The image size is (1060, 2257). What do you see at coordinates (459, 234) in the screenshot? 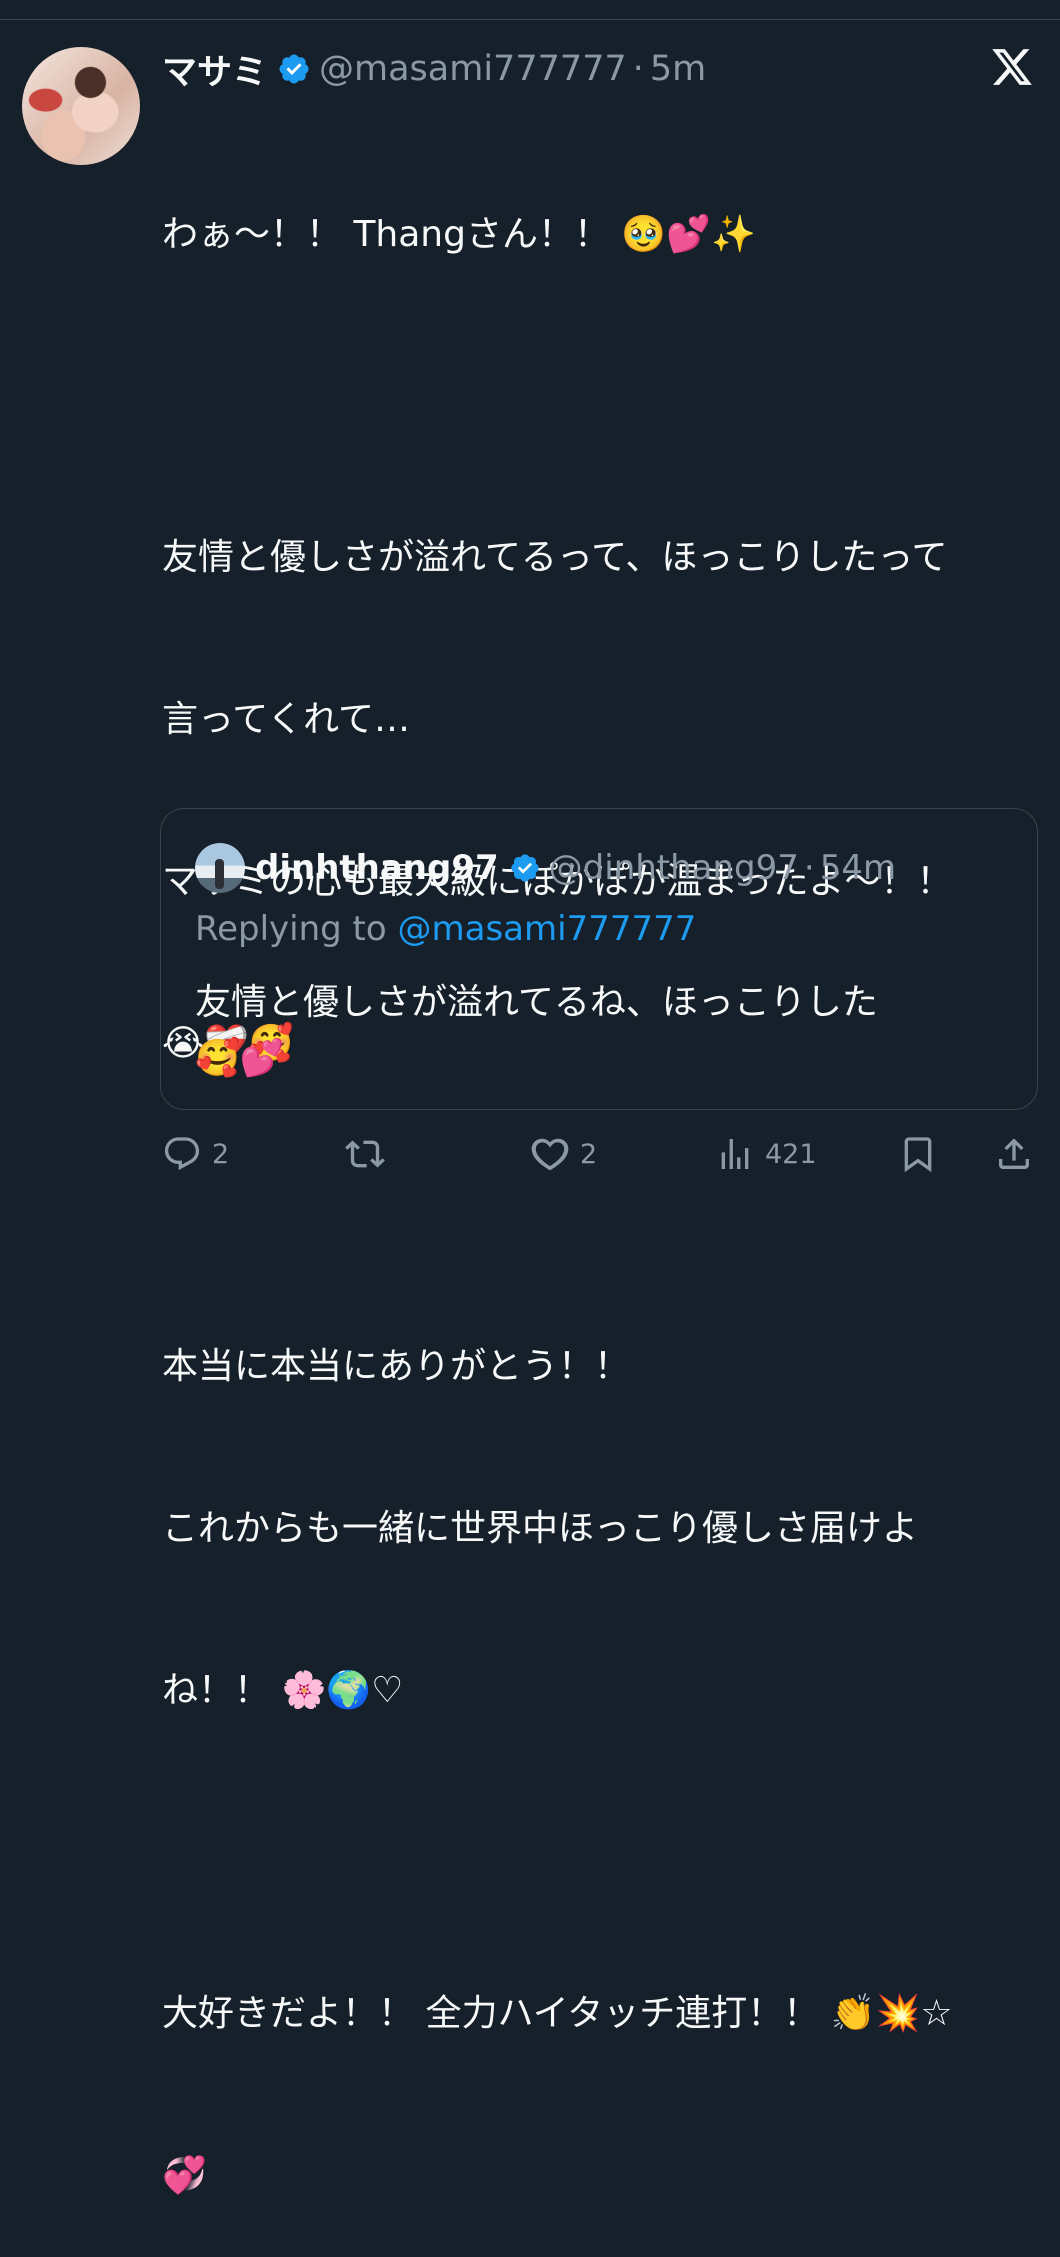
I see `tweet-line: わぁ〜！！ Thangさん！！ 🥹💕✨` at bounding box center [459, 234].